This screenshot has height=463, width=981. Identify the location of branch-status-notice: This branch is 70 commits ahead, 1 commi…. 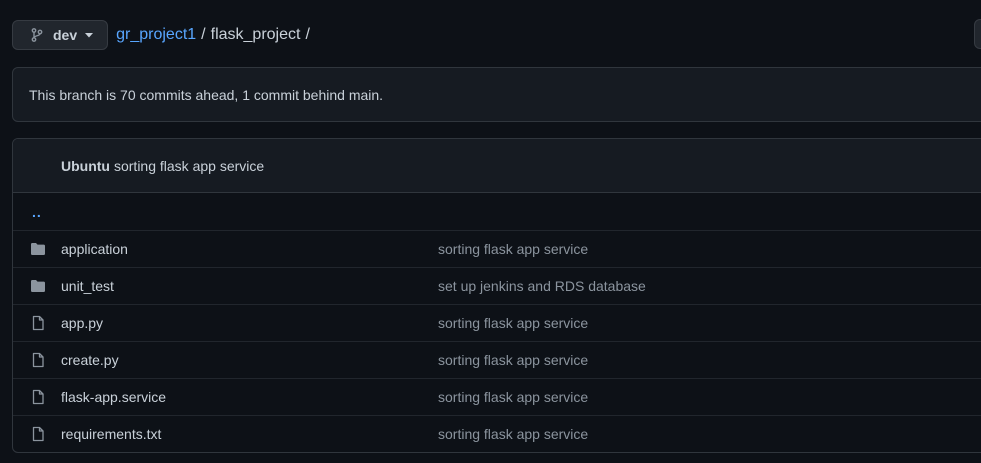
(496, 94).